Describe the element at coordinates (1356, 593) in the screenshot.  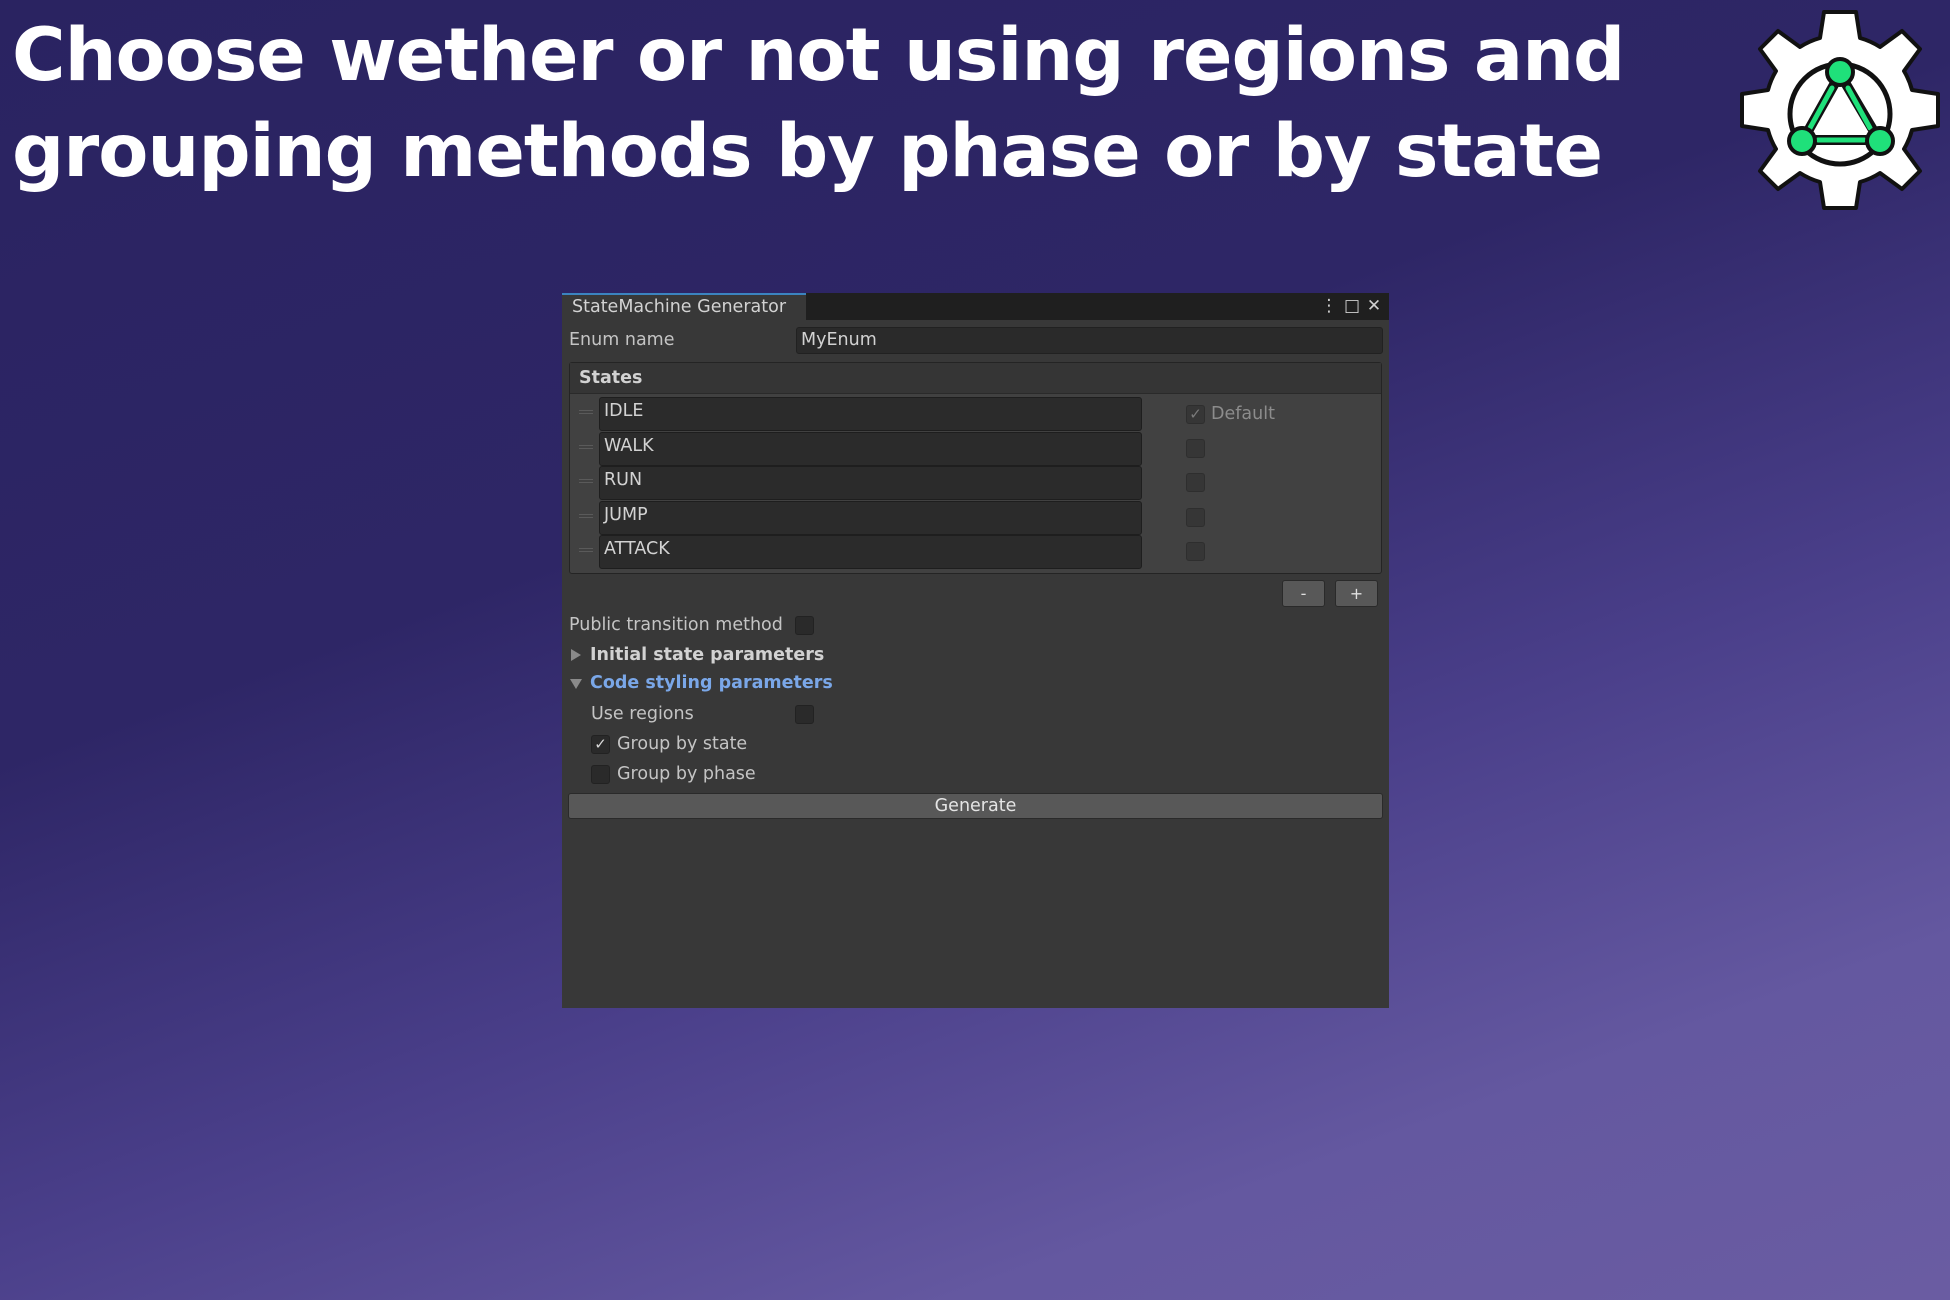
I see `add-state-button: +` at that location.